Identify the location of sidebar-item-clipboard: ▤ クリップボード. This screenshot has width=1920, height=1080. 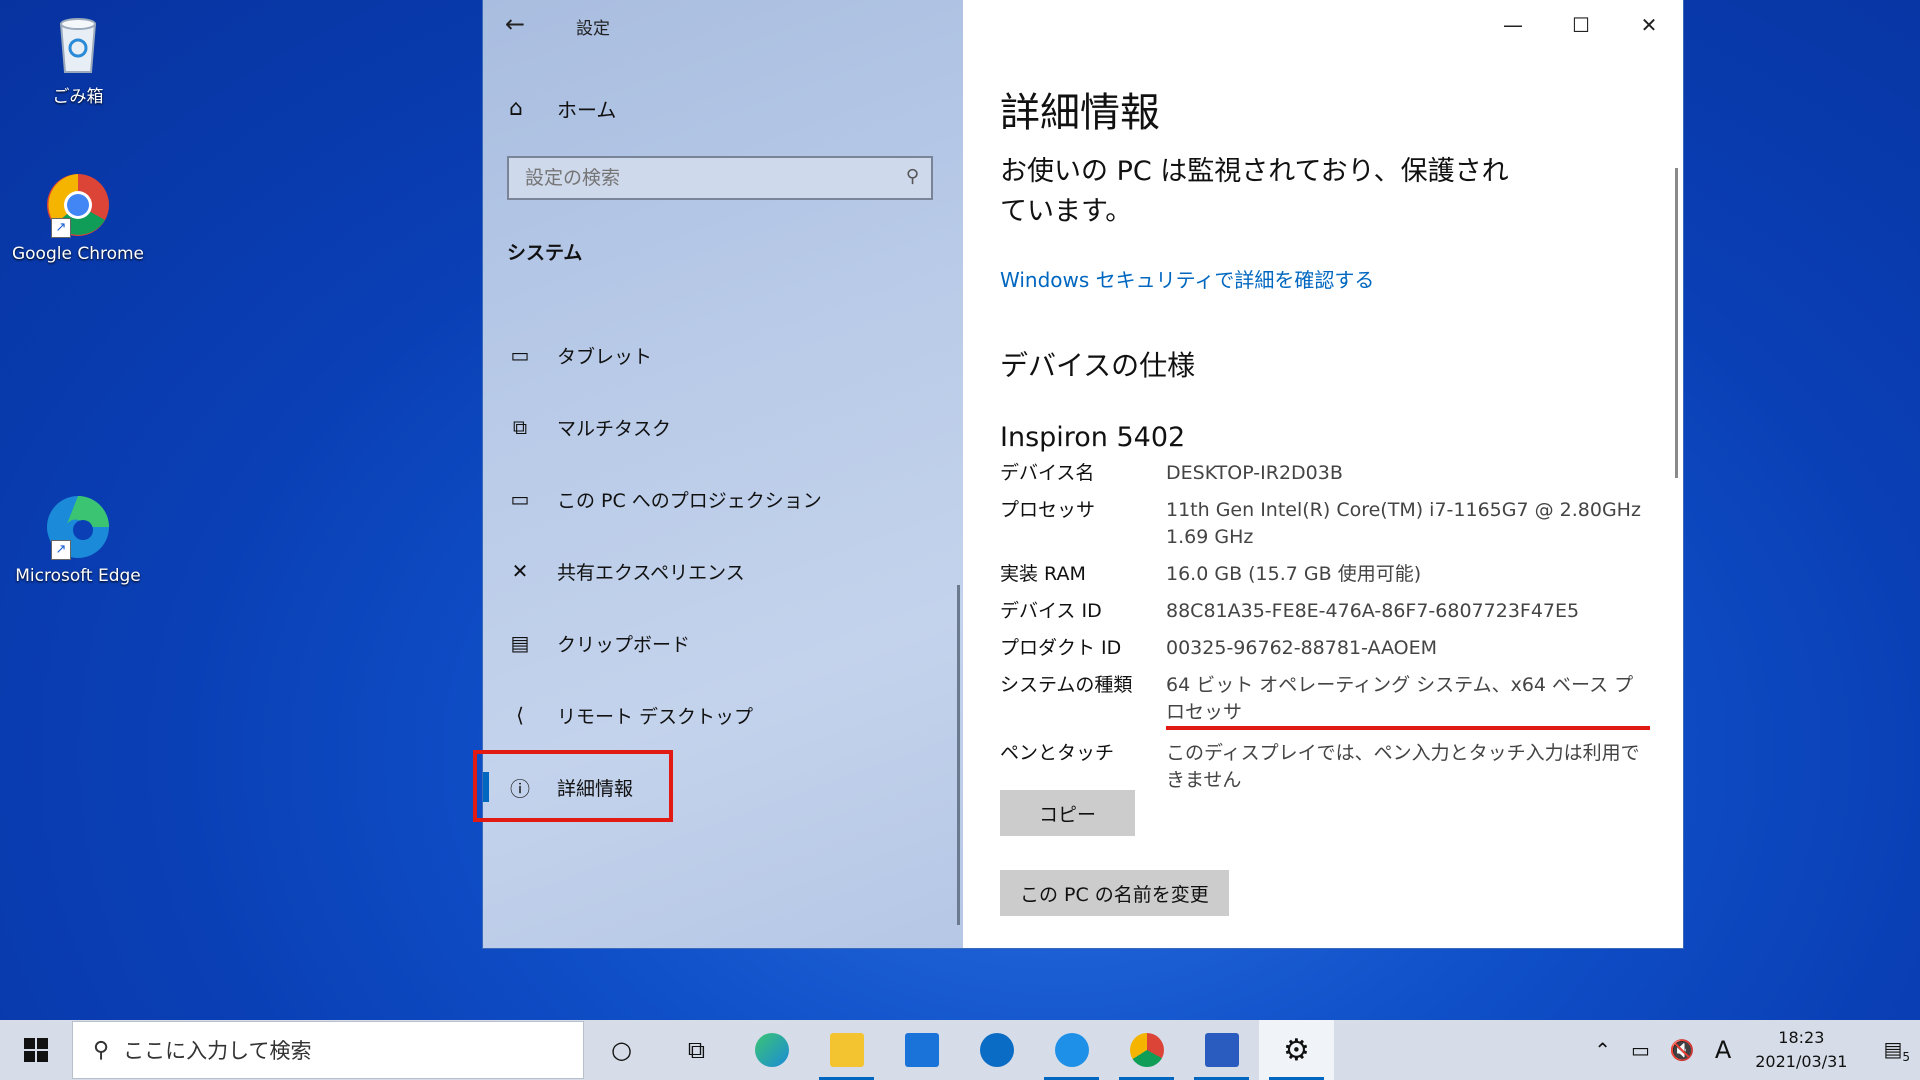
(723, 643).